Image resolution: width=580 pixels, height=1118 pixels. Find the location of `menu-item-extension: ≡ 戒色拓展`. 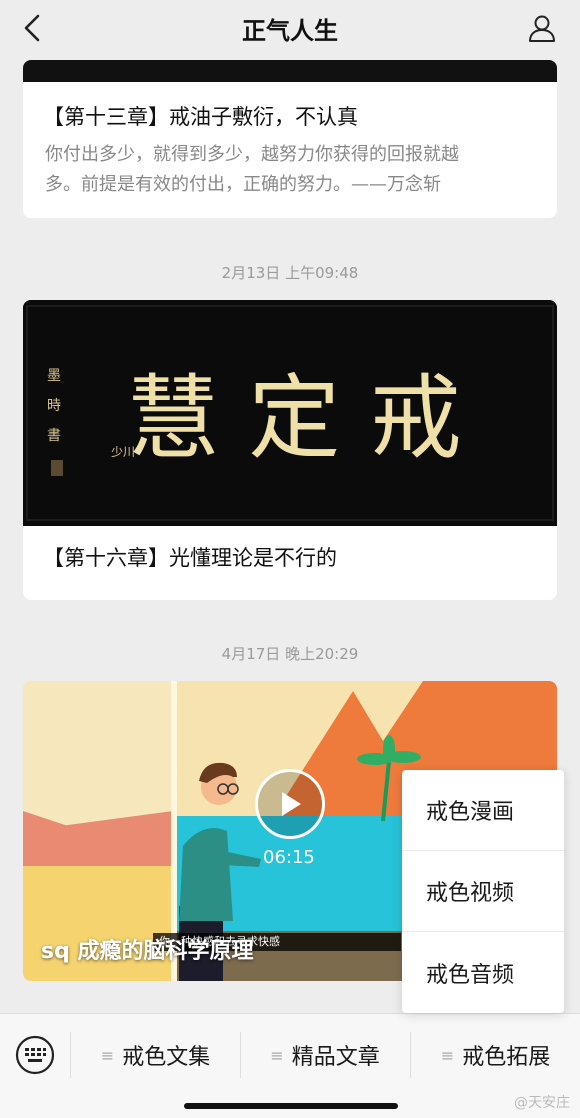

menu-item-extension: ≡ 戒色拓展 is located at coordinates (495, 1055).